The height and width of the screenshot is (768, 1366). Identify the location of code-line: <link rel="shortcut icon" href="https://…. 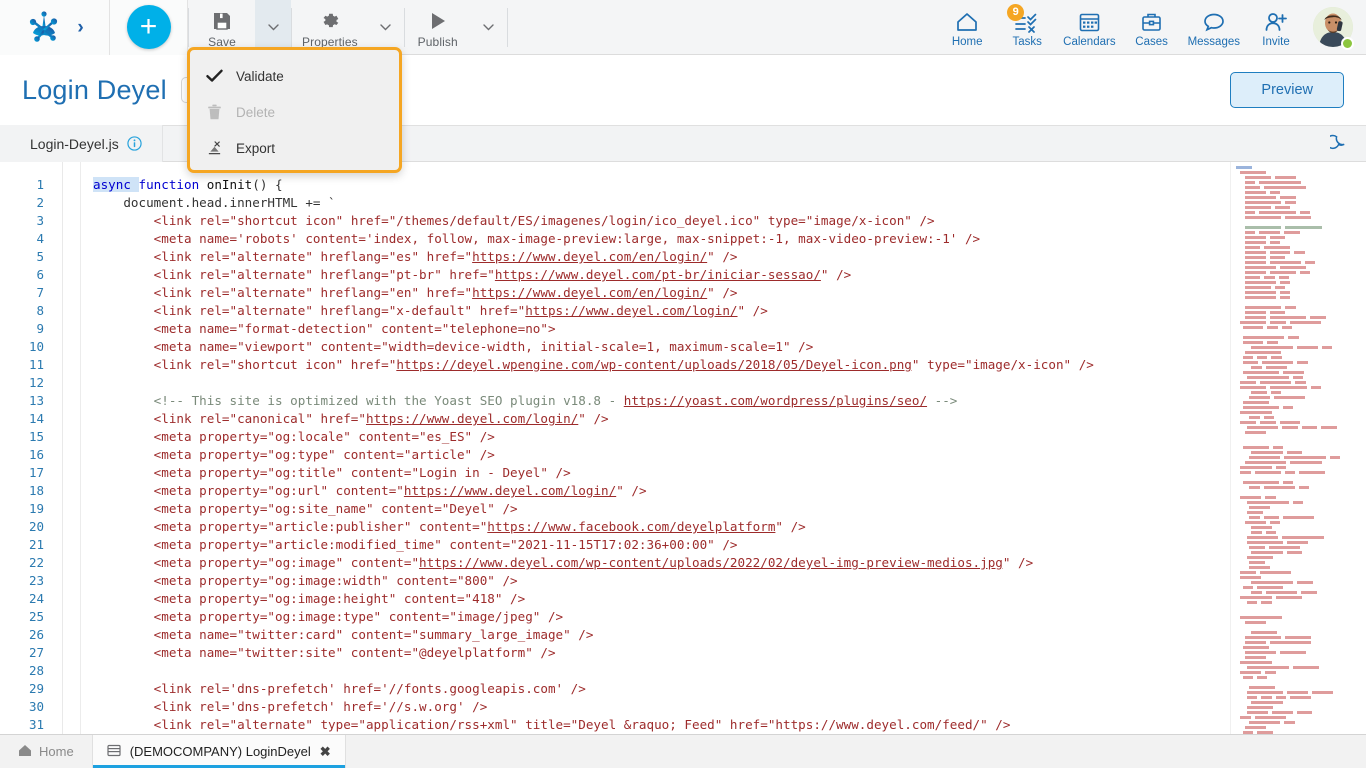
(655, 365).